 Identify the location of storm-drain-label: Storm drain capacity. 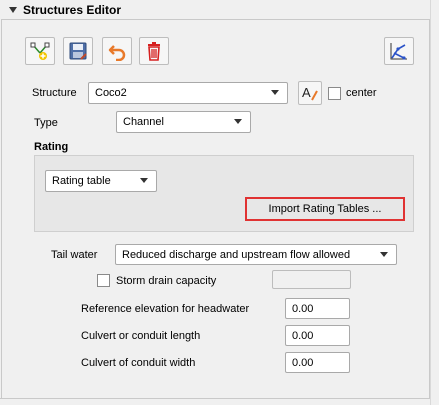
(166, 281).